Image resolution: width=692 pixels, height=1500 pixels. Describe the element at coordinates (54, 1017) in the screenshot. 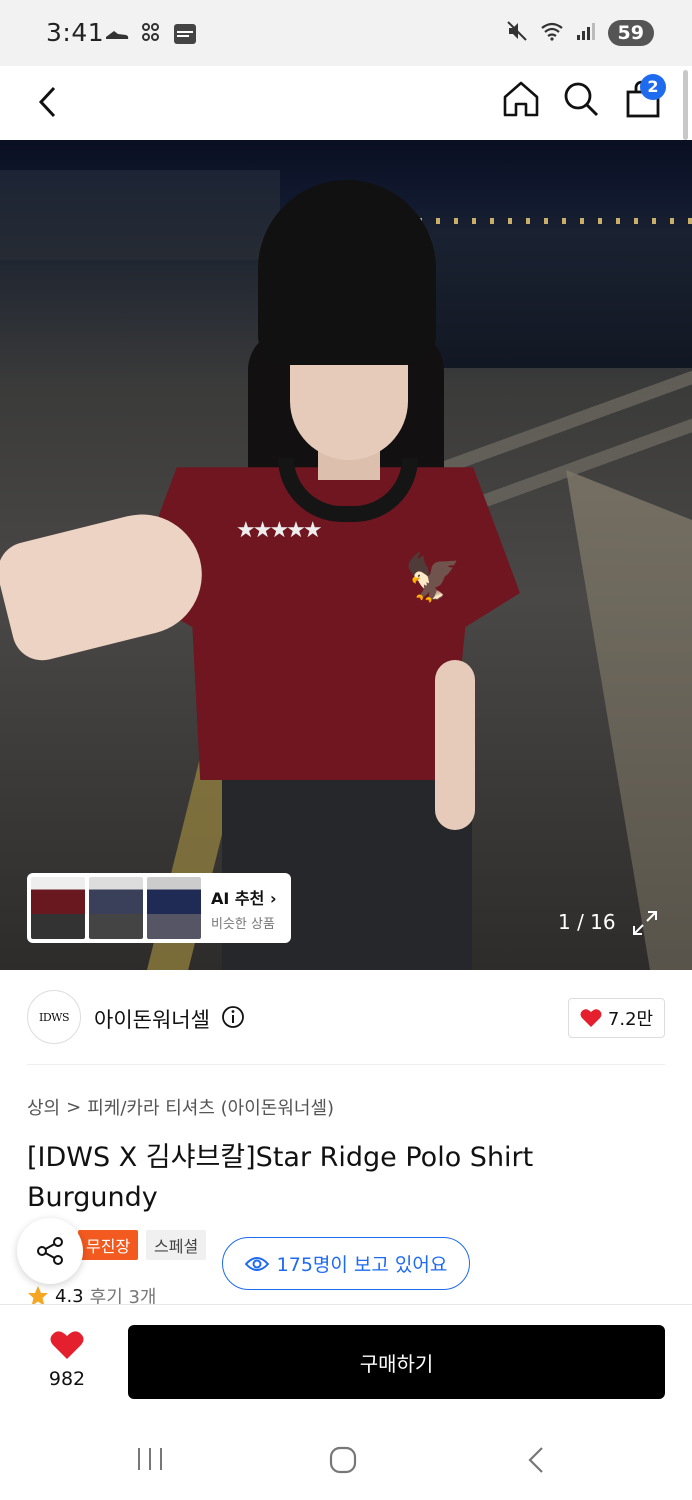

I see `brand-logo: IDWS` at that location.